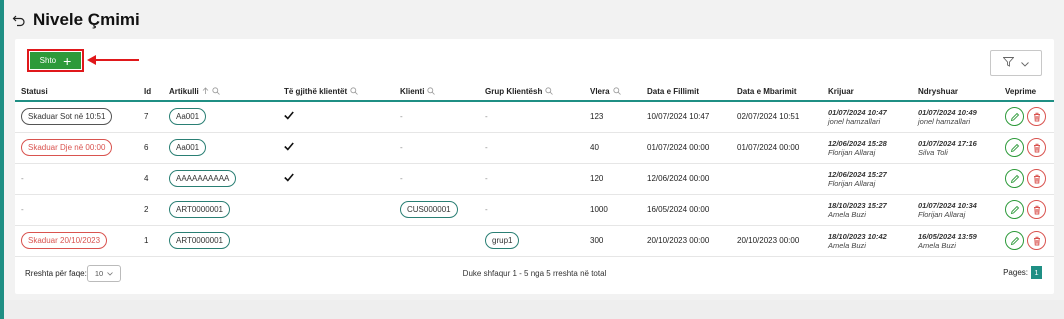  What do you see at coordinates (412, 91) in the screenshot?
I see `column-header-klienti-label: Klienti` at bounding box center [412, 91].